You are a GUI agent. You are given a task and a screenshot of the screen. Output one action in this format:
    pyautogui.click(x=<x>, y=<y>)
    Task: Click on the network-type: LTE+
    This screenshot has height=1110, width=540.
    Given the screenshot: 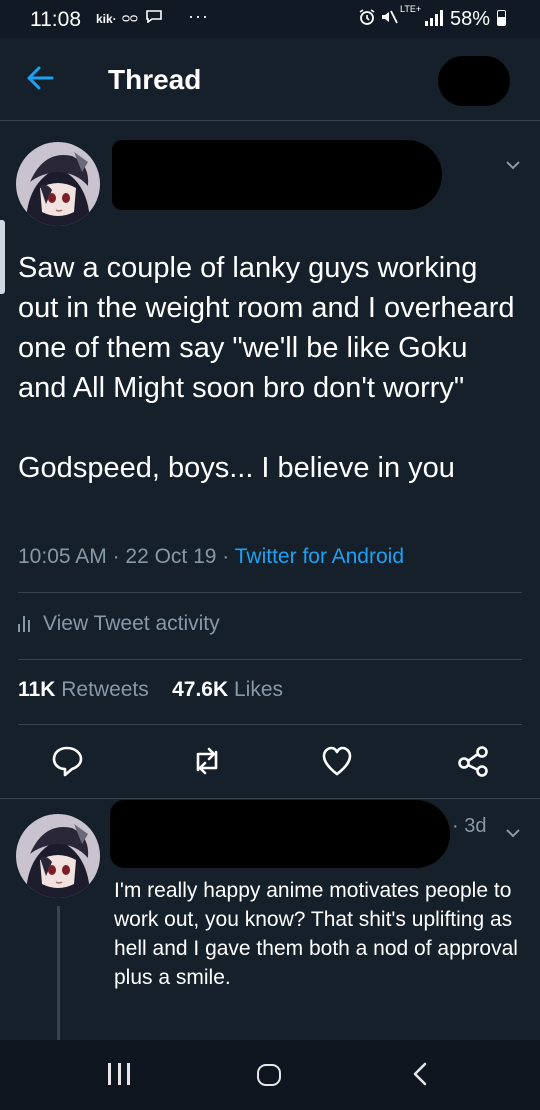 What is the action you would take?
    pyautogui.click(x=411, y=9)
    